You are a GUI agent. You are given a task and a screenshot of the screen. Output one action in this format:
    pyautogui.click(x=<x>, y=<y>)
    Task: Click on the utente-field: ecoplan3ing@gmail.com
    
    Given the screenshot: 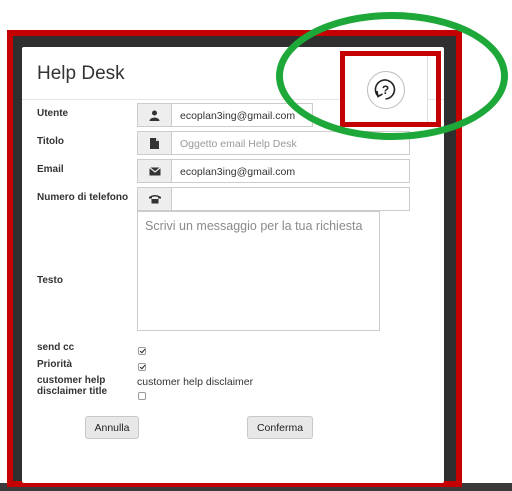 What is the action you would take?
    pyautogui.click(x=225, y=115)
    